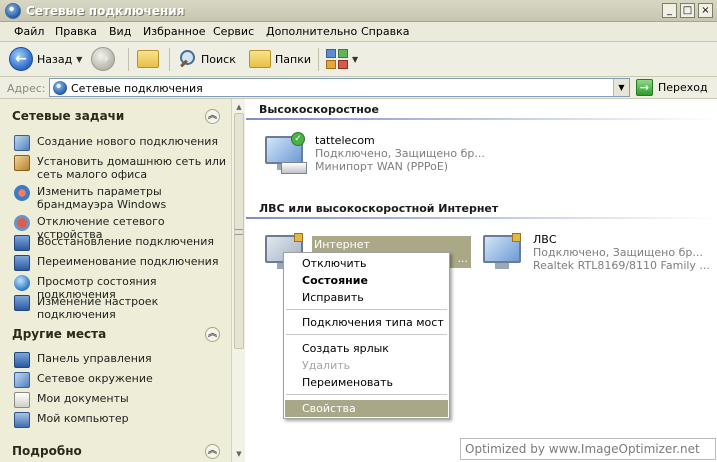  What do you see at coordinates (116, 334) in the screenshot?
I see `other-places-header: Другие места ︽` at bounding box center [116, 334].